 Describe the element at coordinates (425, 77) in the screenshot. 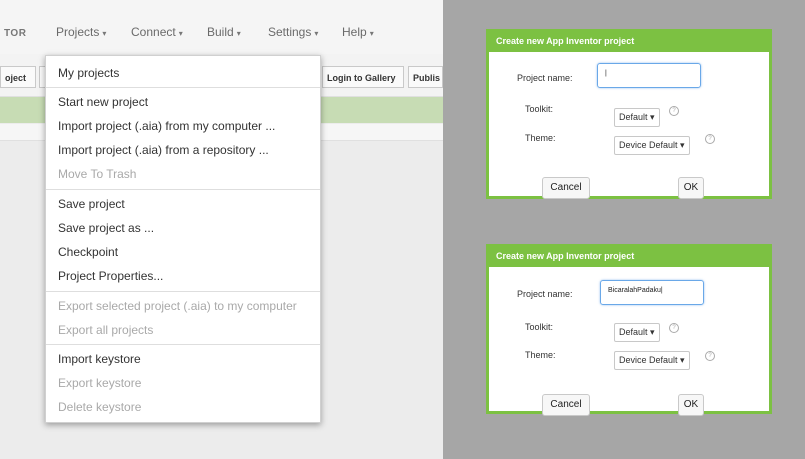

I see `publish-button: Publis` at that location.